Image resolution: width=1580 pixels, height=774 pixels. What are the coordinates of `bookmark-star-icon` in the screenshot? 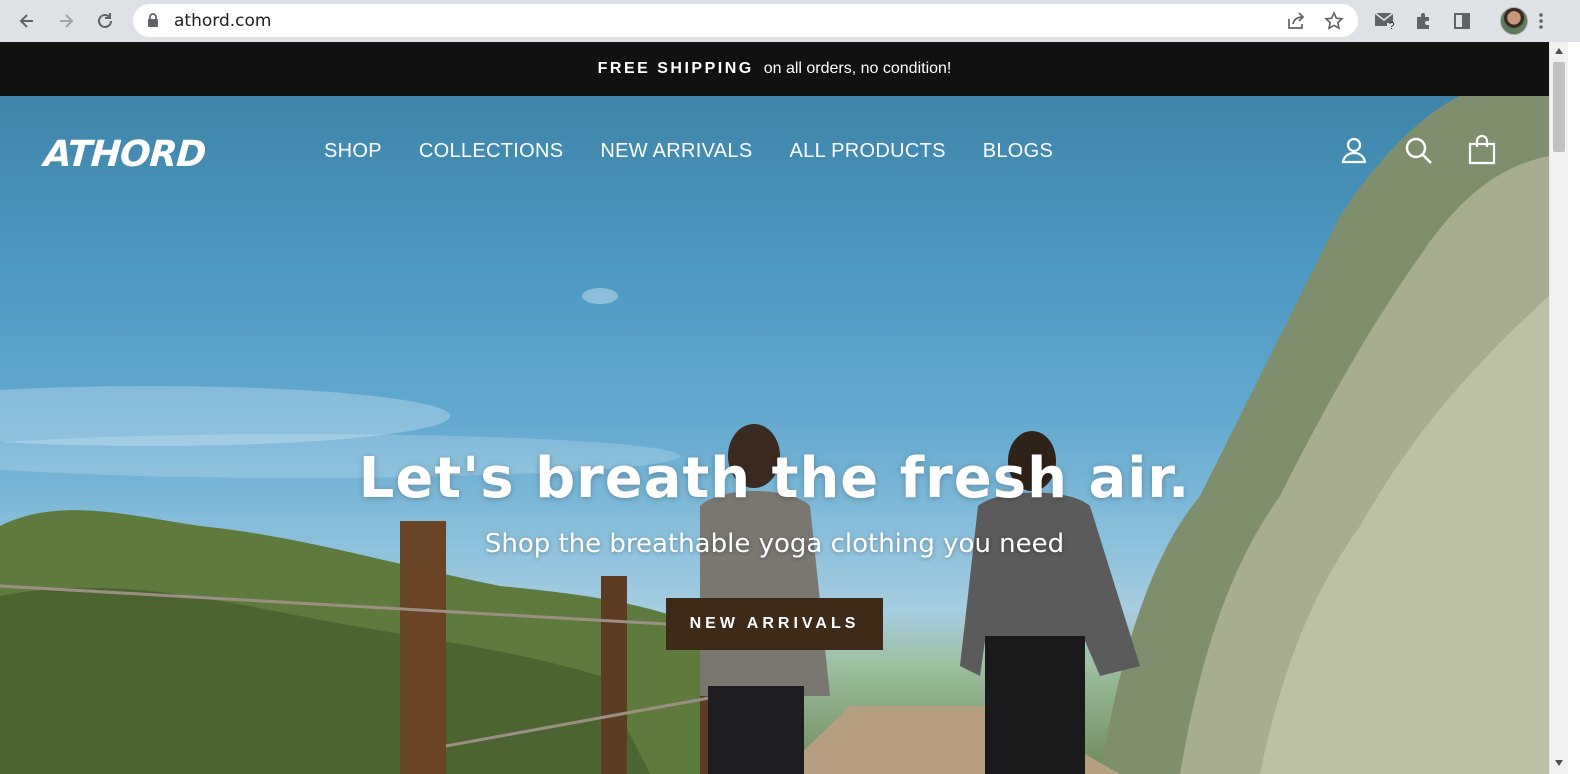 It's located at (1334, 21).